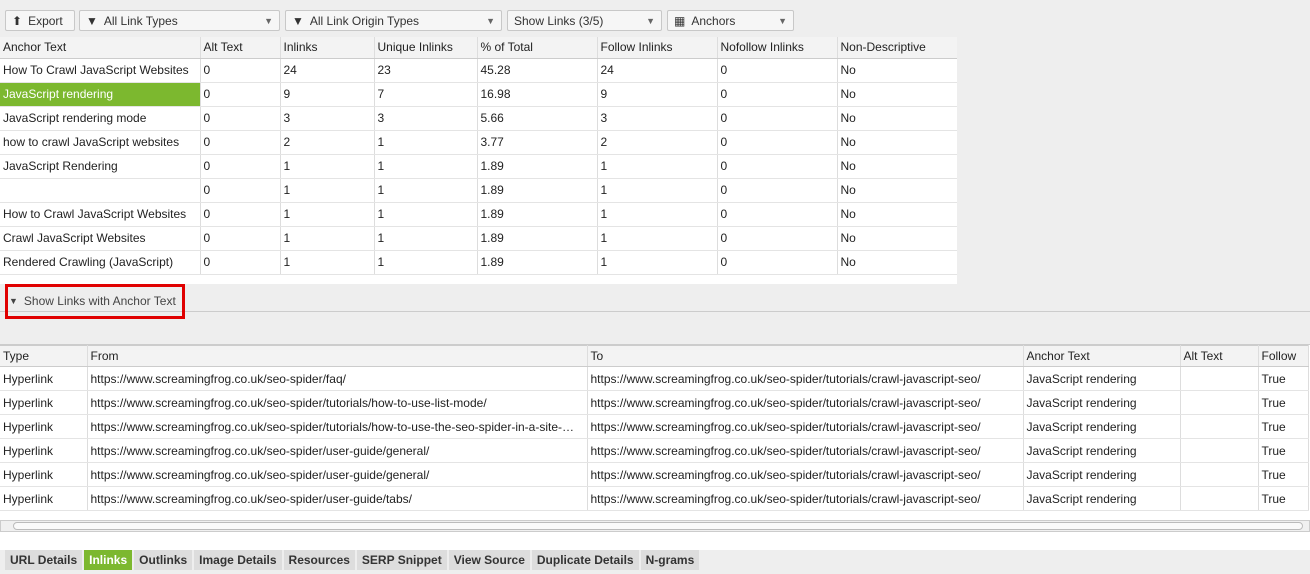 The height and width of the screenshot is (574, 1310). What do you see at coordinates (44, 426) in the screenshot?
I see `table-cell: Hyperlink` at bounding box center [44, 426].